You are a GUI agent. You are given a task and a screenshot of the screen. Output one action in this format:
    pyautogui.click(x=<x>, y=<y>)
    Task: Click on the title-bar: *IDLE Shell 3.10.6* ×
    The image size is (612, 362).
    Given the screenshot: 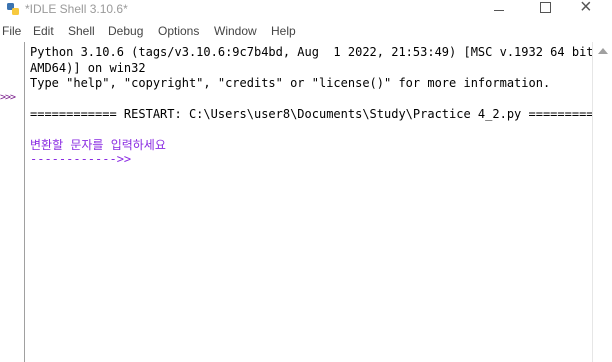 What is the action you would take?
    pyautogui.click(x=306, y=10)
    